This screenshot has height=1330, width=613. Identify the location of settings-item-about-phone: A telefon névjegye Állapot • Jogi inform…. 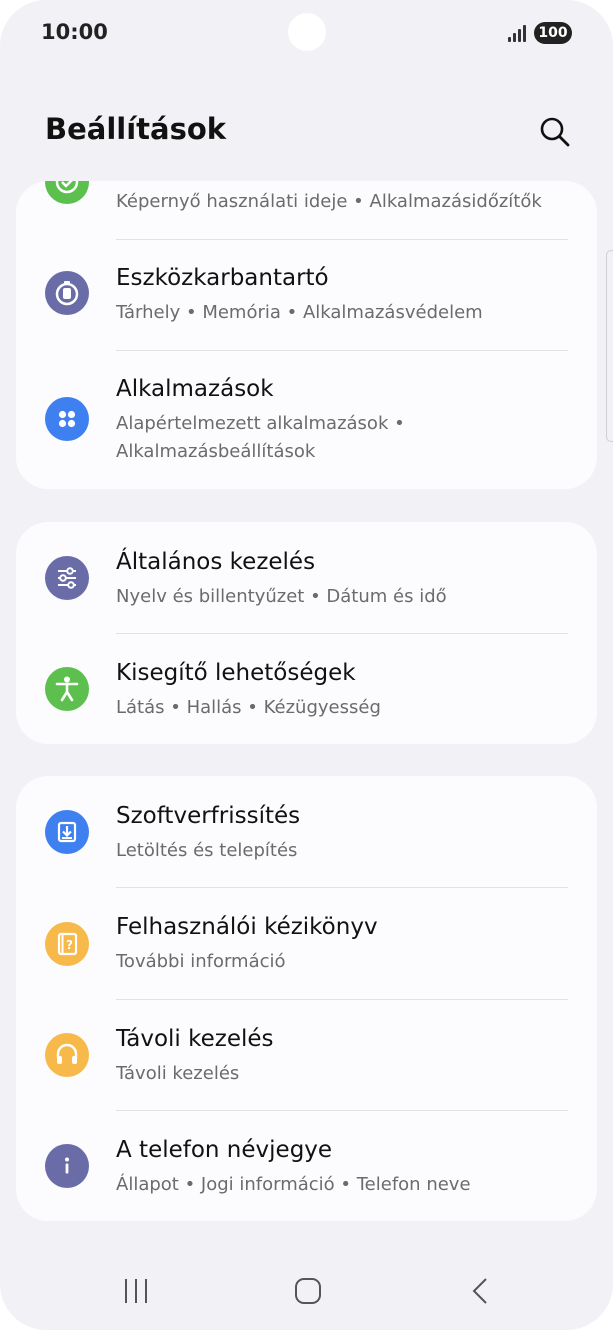
(306, 1166).